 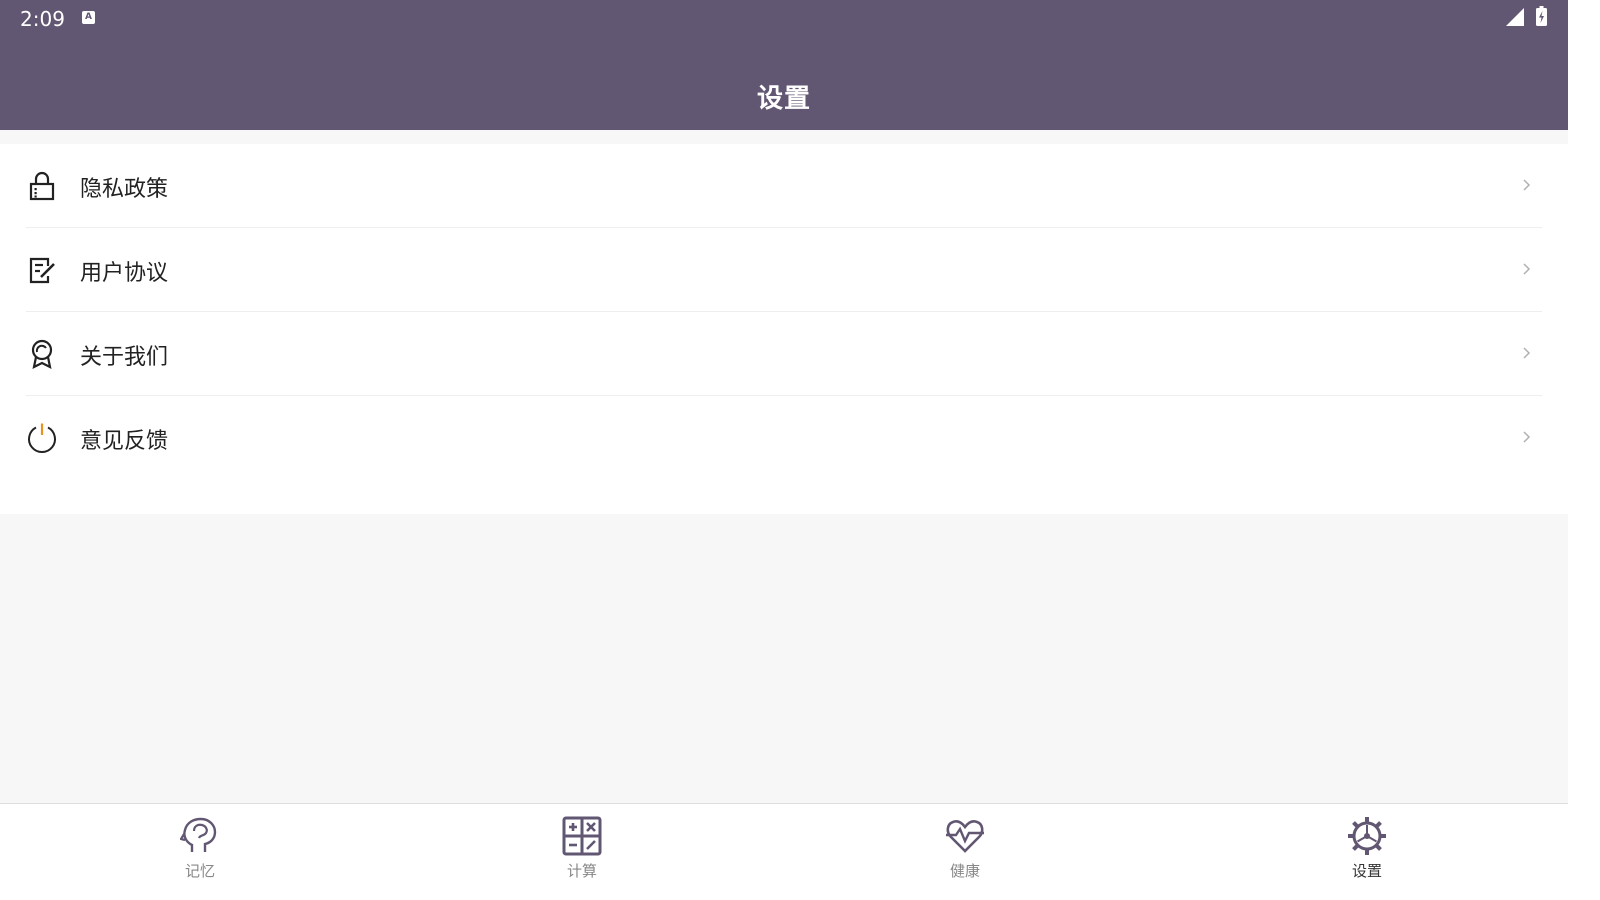 I want to click on tab-health: 健康, so click(x=965, y=852).